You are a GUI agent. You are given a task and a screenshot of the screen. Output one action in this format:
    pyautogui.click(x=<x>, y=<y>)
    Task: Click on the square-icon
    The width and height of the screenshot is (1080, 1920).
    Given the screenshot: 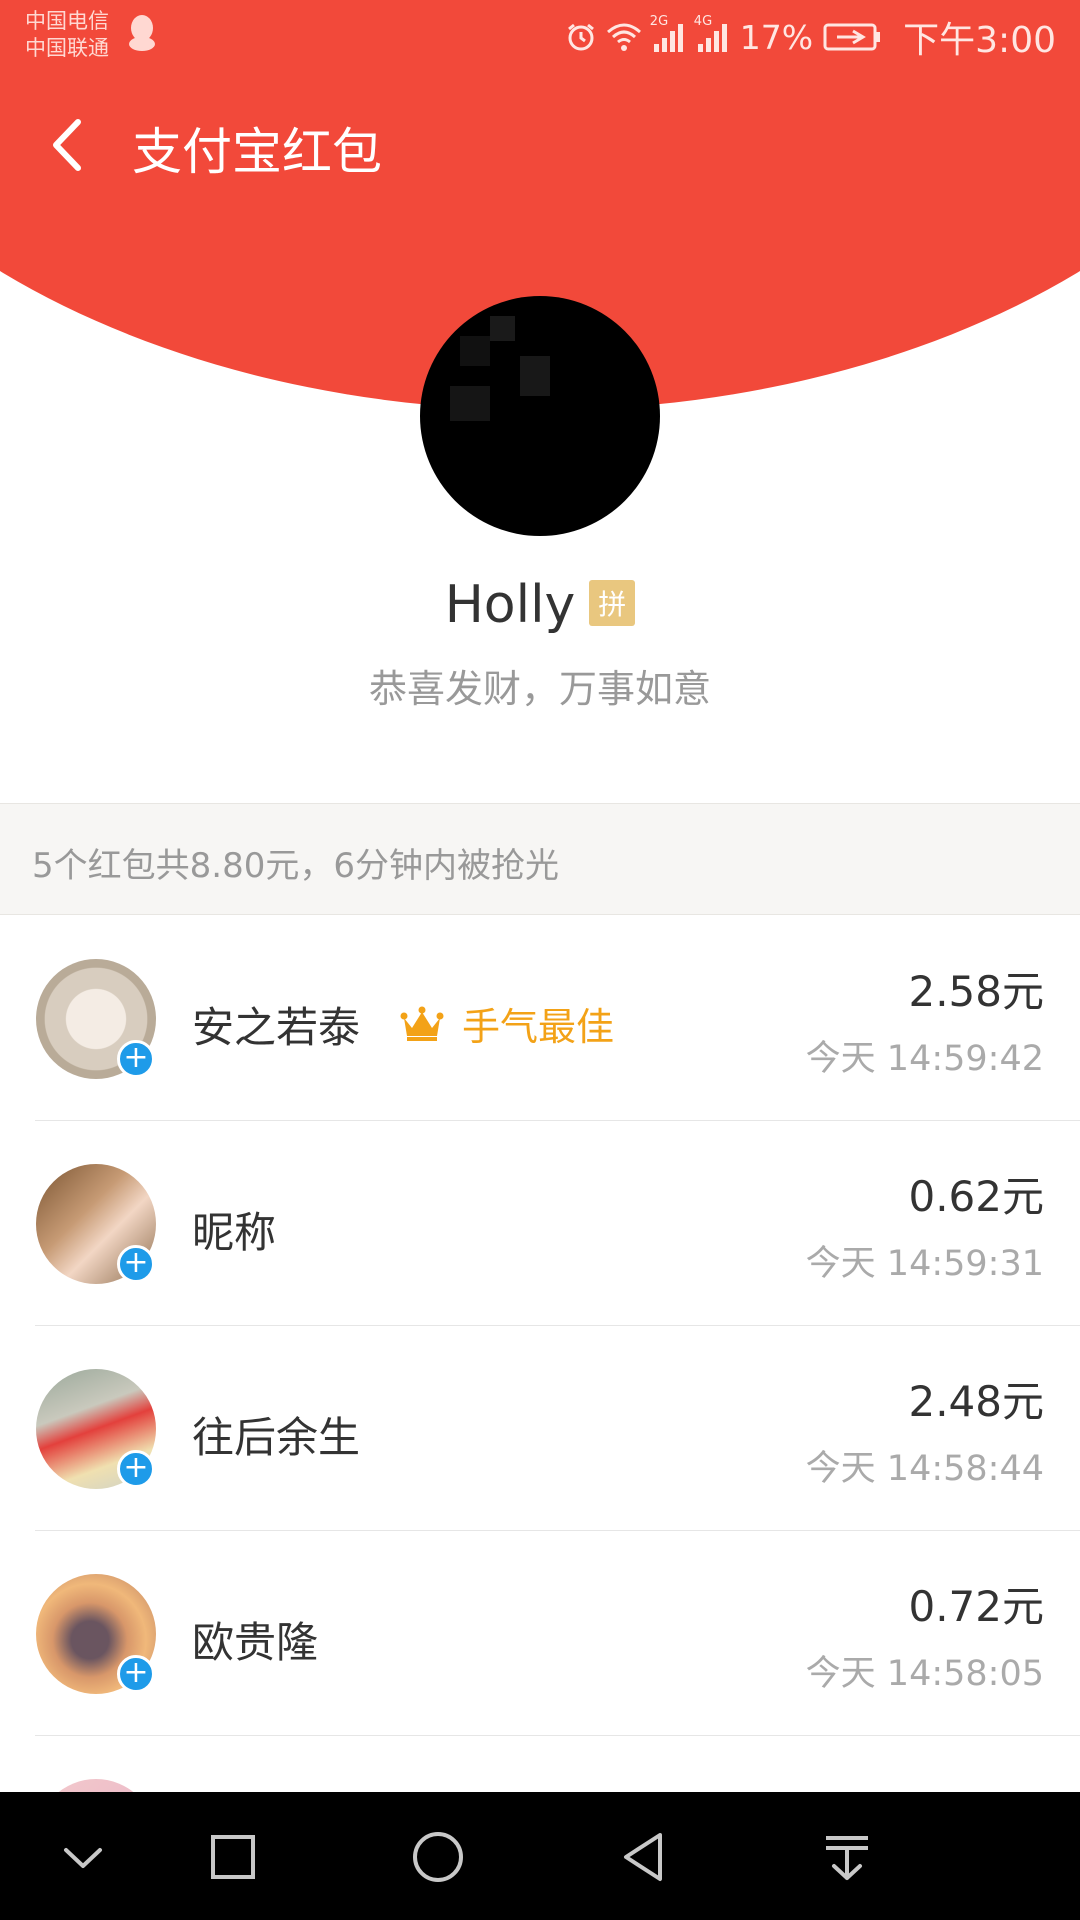 What is the action you would take?
    pyautogui.click(x=233, y=1857)
    